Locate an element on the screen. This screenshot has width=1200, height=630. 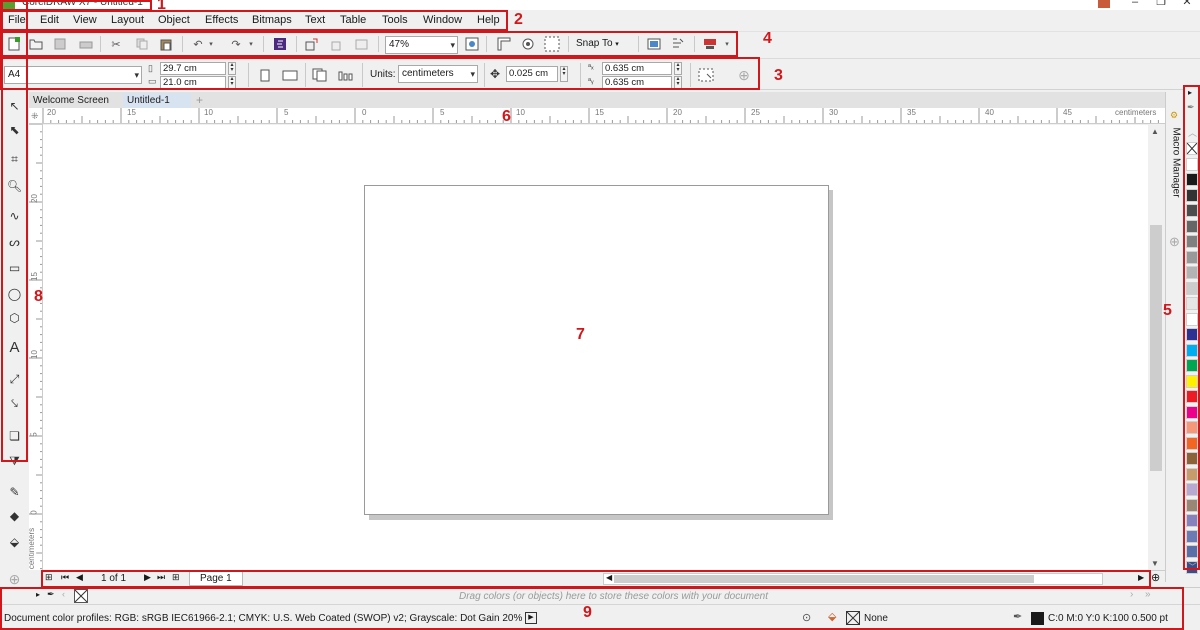
width-spinner: ▴ ▾ is located at coordinates (232, 68).